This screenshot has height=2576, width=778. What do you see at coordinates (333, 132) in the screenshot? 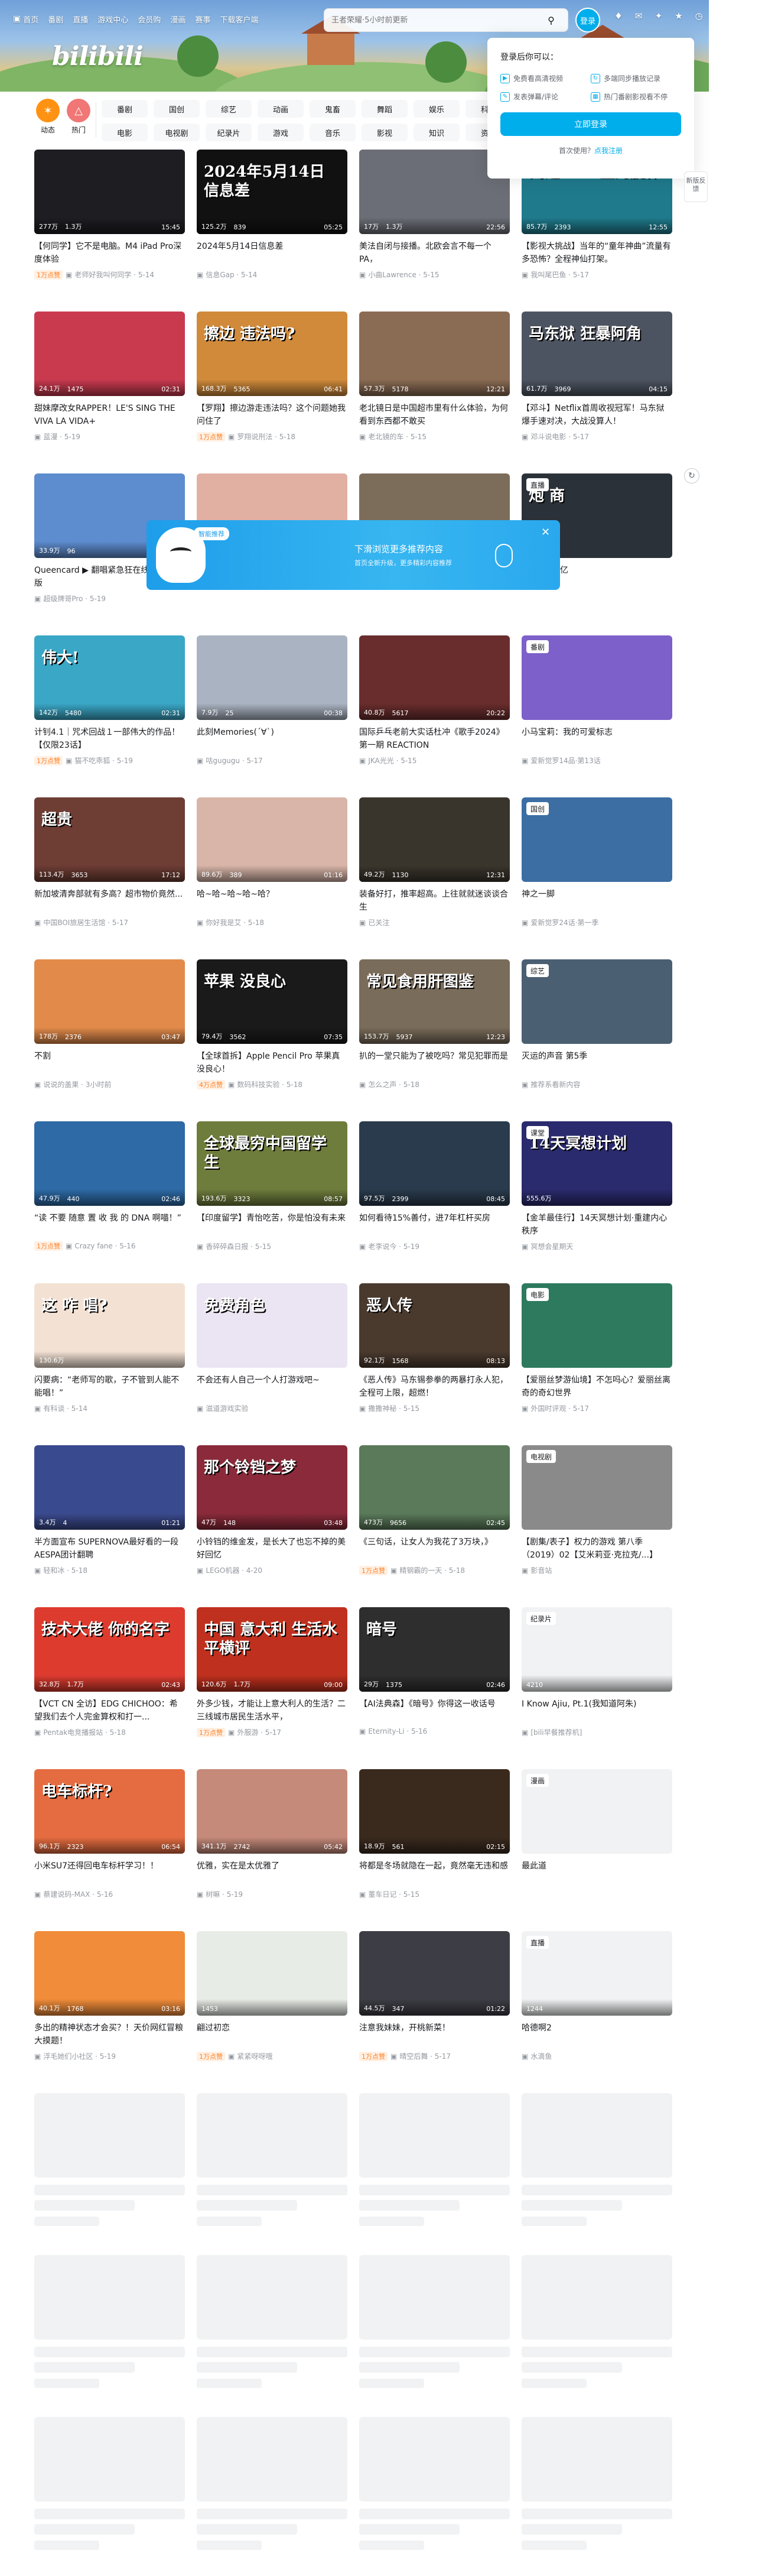
I see `category-item: 音乐` at bounding box center [333, 132].